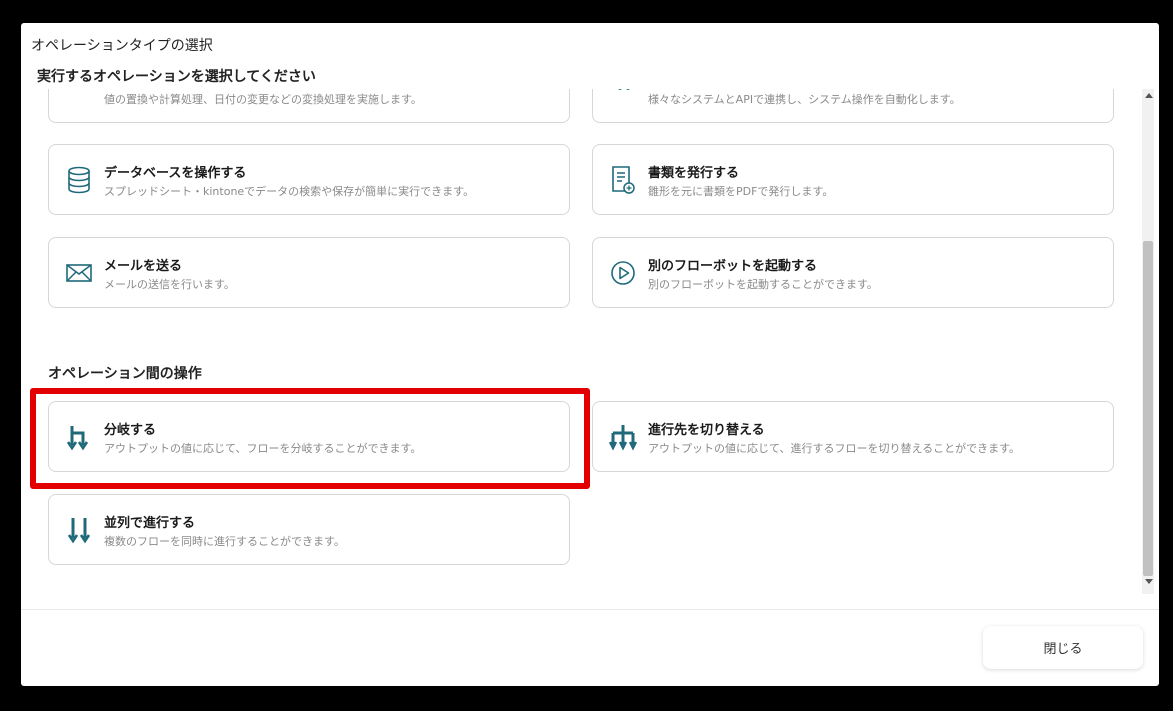 This screenshot has height=711, width=1173. Describe the element at coordinates (309, 436) in the screenshot. I see `operation-card-branch: 分岐する アウトプットの値に応じて、フローを分岐することができます。` at that location.